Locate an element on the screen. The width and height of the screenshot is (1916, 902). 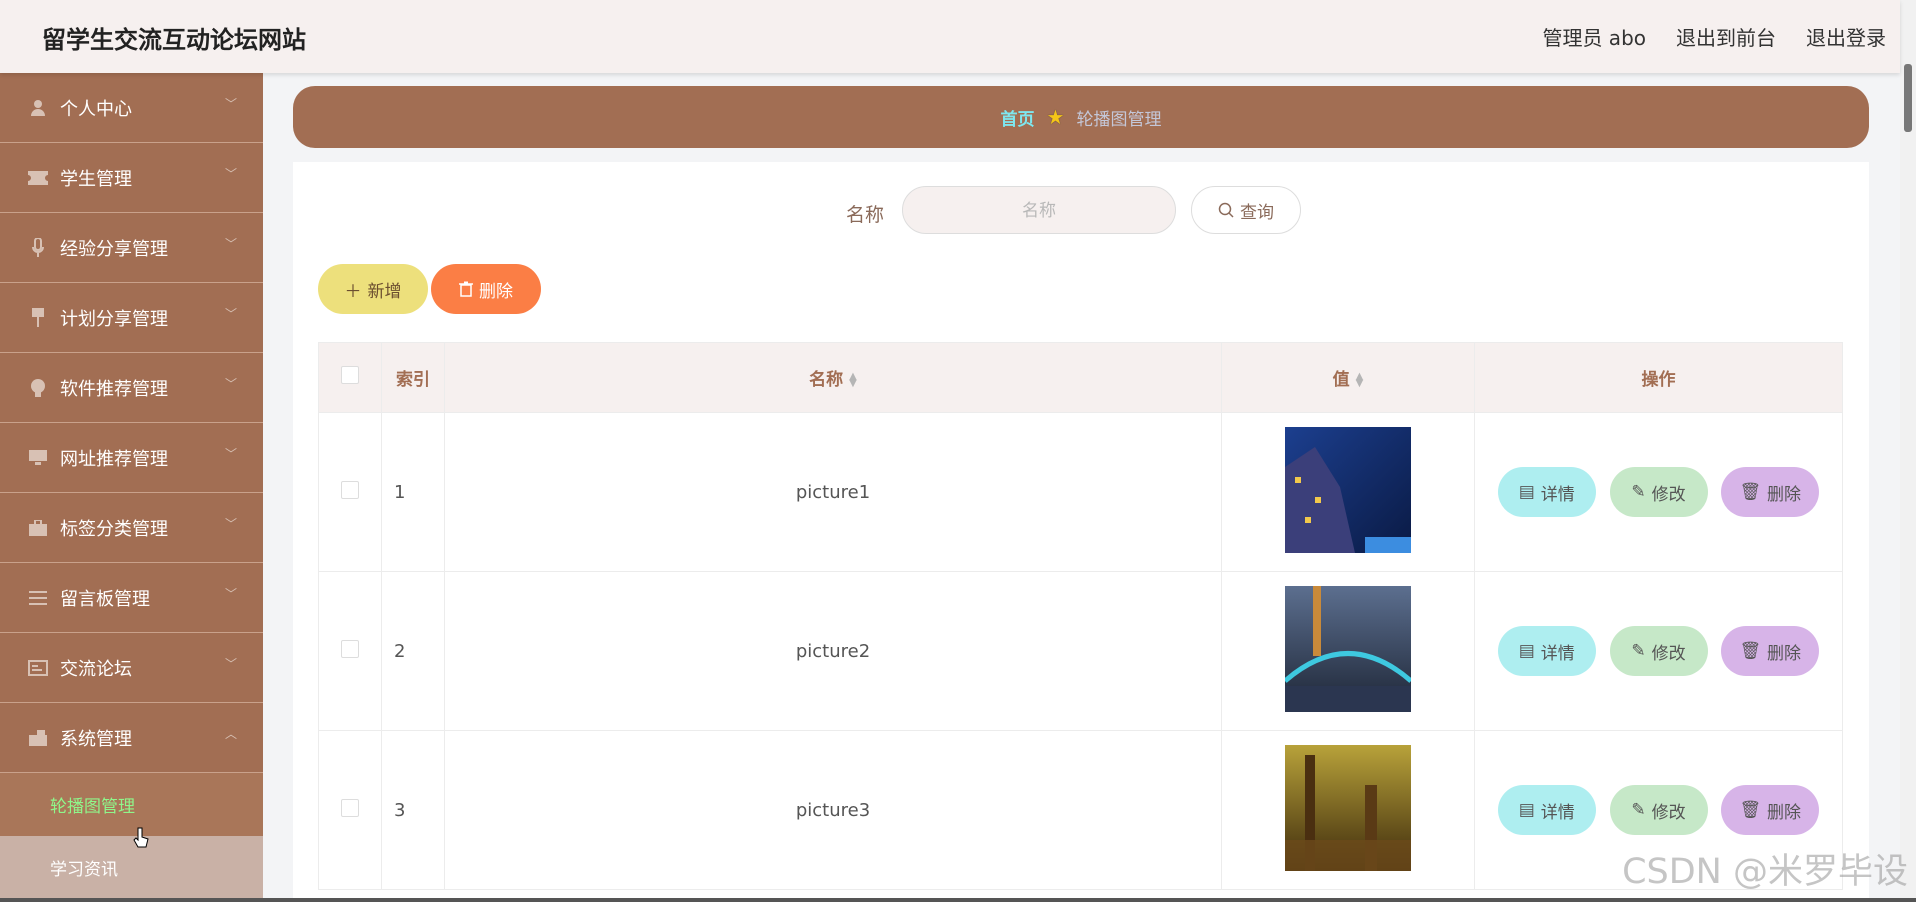
sidebar-item-url-recommend: 网址推荐管理 ﹀ is located at coordinates (131, 458).